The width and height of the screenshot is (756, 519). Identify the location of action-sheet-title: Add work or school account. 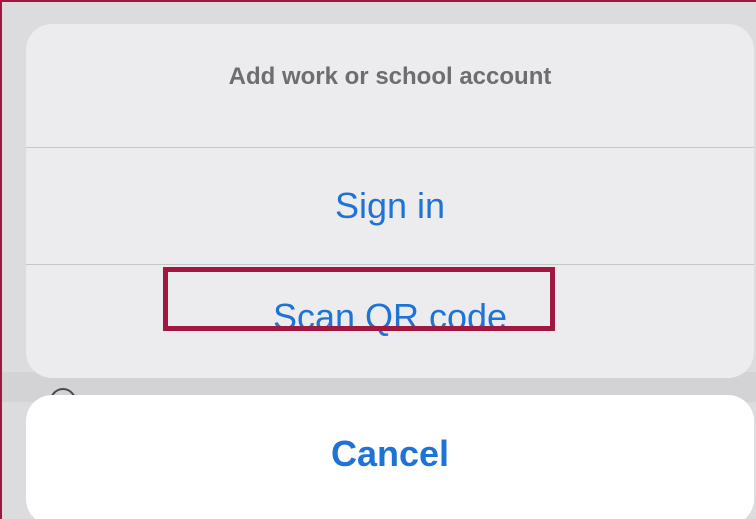
(390, 76).